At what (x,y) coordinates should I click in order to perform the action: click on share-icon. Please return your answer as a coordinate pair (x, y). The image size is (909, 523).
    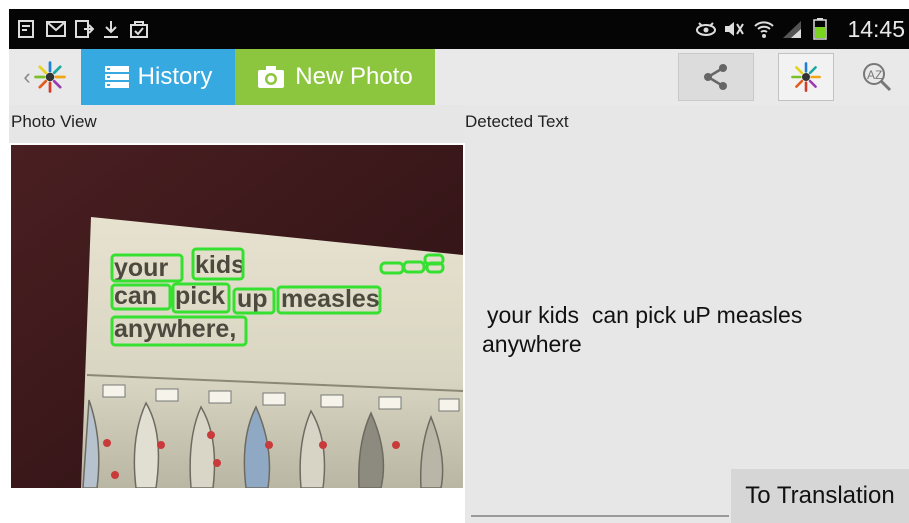
    Looking at the image, I should click on (715, 77).